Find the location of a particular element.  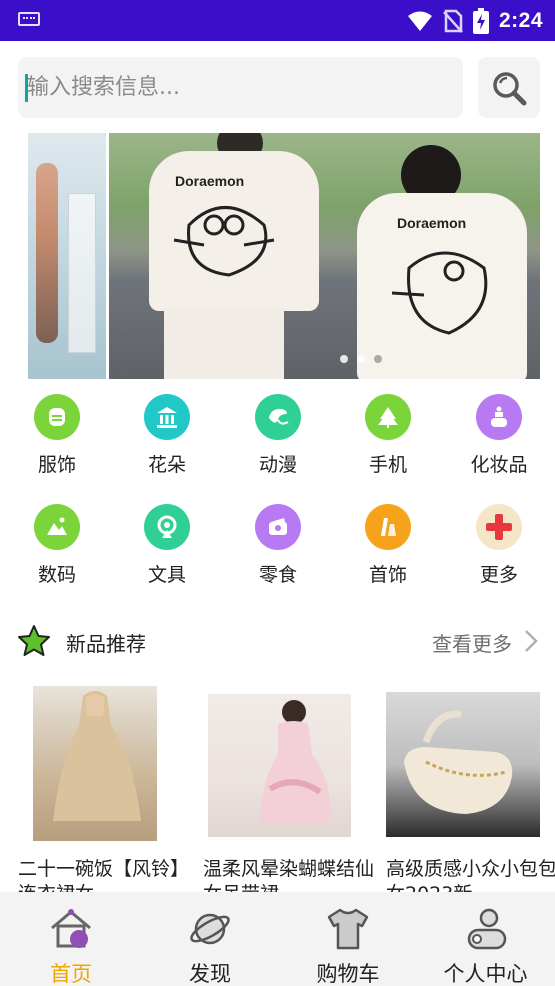

nav-item-home: 首页 is located at coordinates (71, 939).